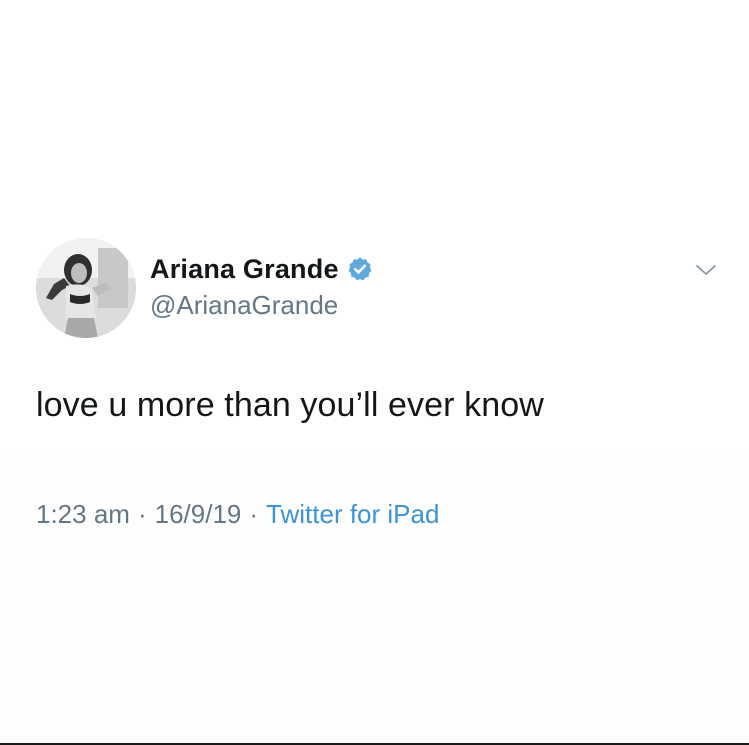 The image size is (749, 745). What do you see at coordinates (706, 270) in the screenshot?
I see `chevron-down-icon` at bounding box center [706, 270].